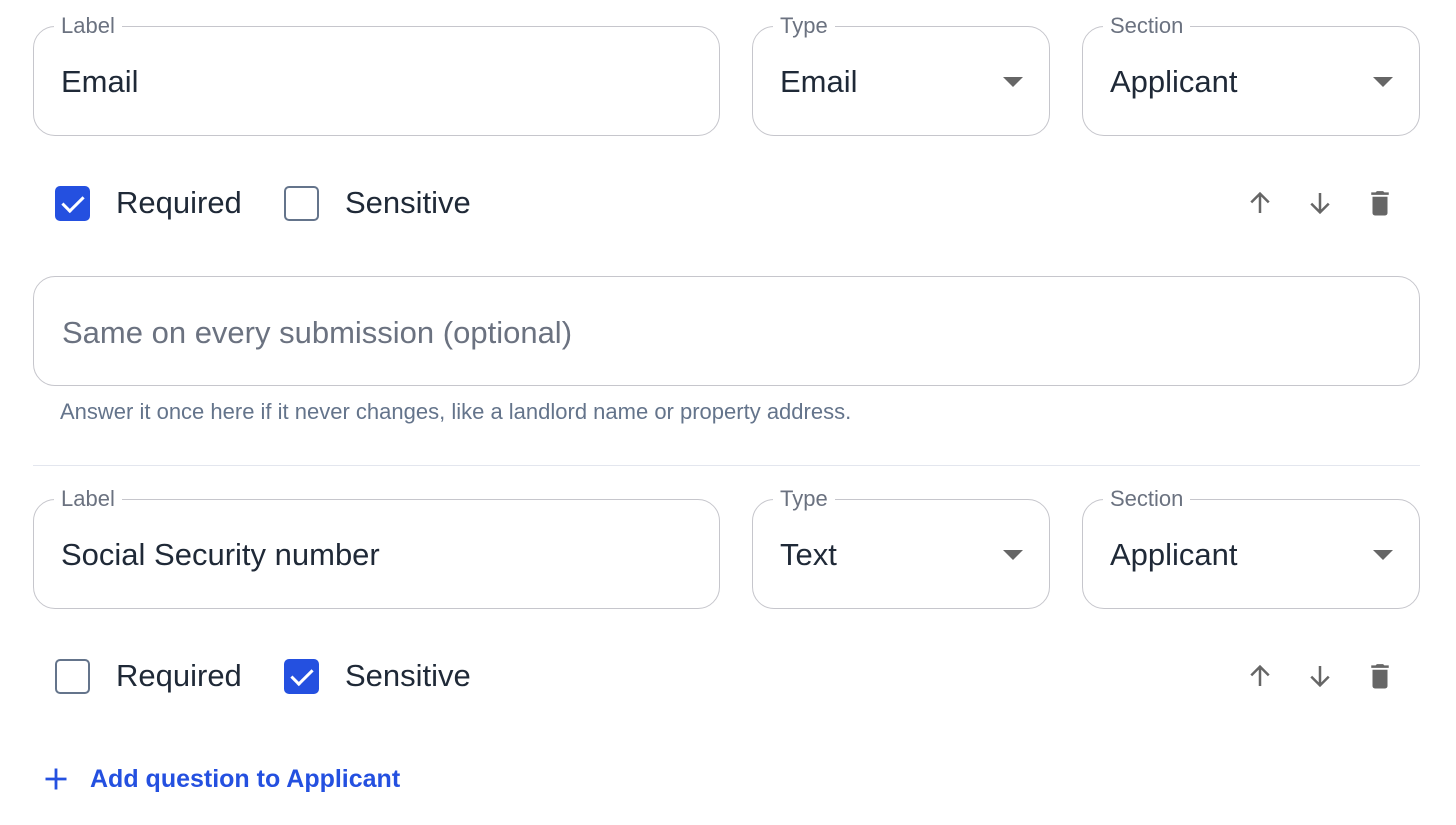 Image resolution: width=1456 pixels, height=825 pixels. Describe the element at coordinates (376, 74) in the screenshot. I see `label-field: Label Email` at that location.